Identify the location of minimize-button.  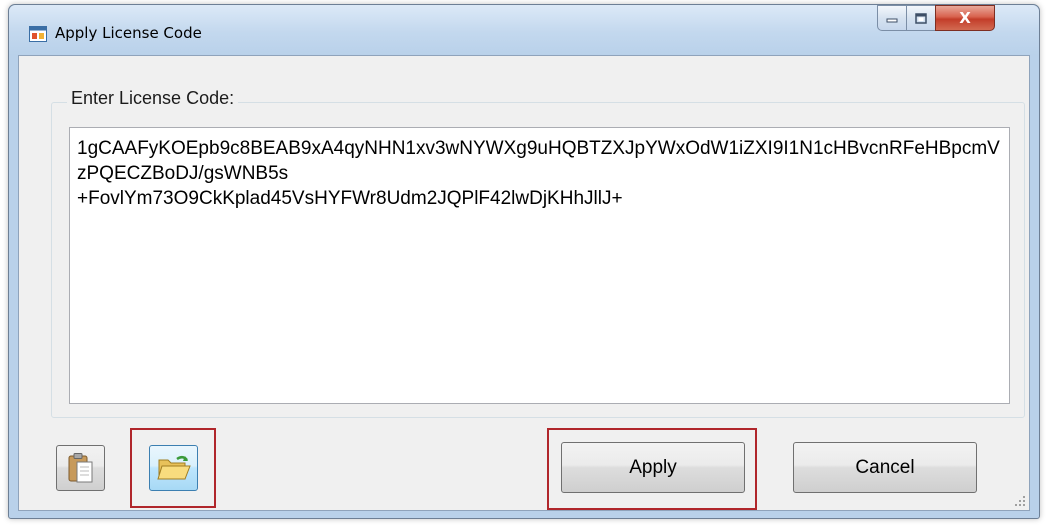
(892, 18).